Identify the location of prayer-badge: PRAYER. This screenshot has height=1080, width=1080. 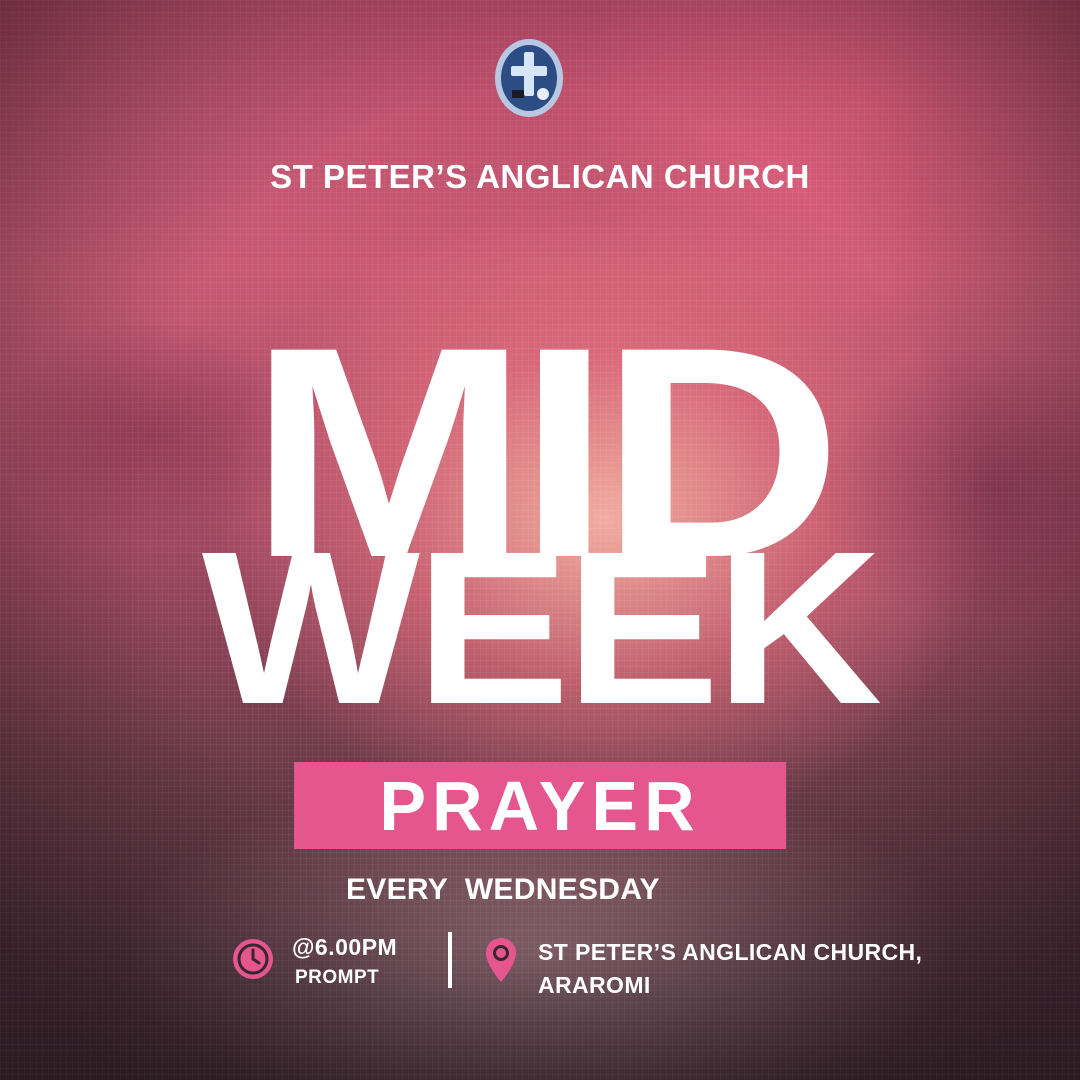
(540, 805).